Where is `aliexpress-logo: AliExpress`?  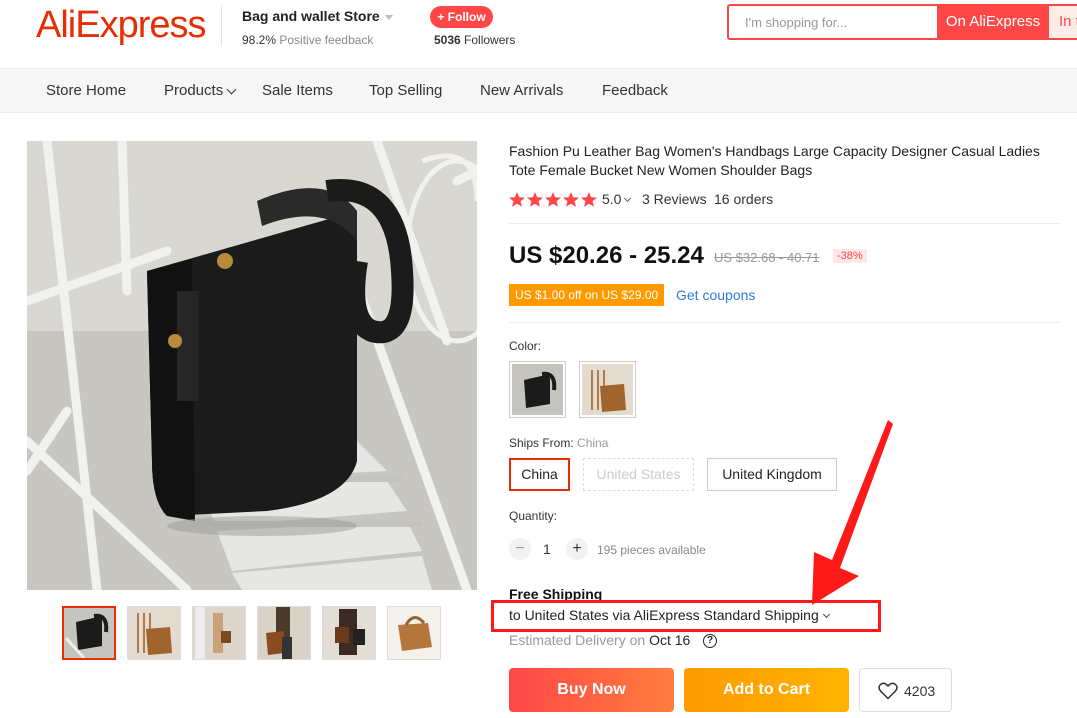 aliexpress-logo: AliExpress is located at coordinates (121, 25).